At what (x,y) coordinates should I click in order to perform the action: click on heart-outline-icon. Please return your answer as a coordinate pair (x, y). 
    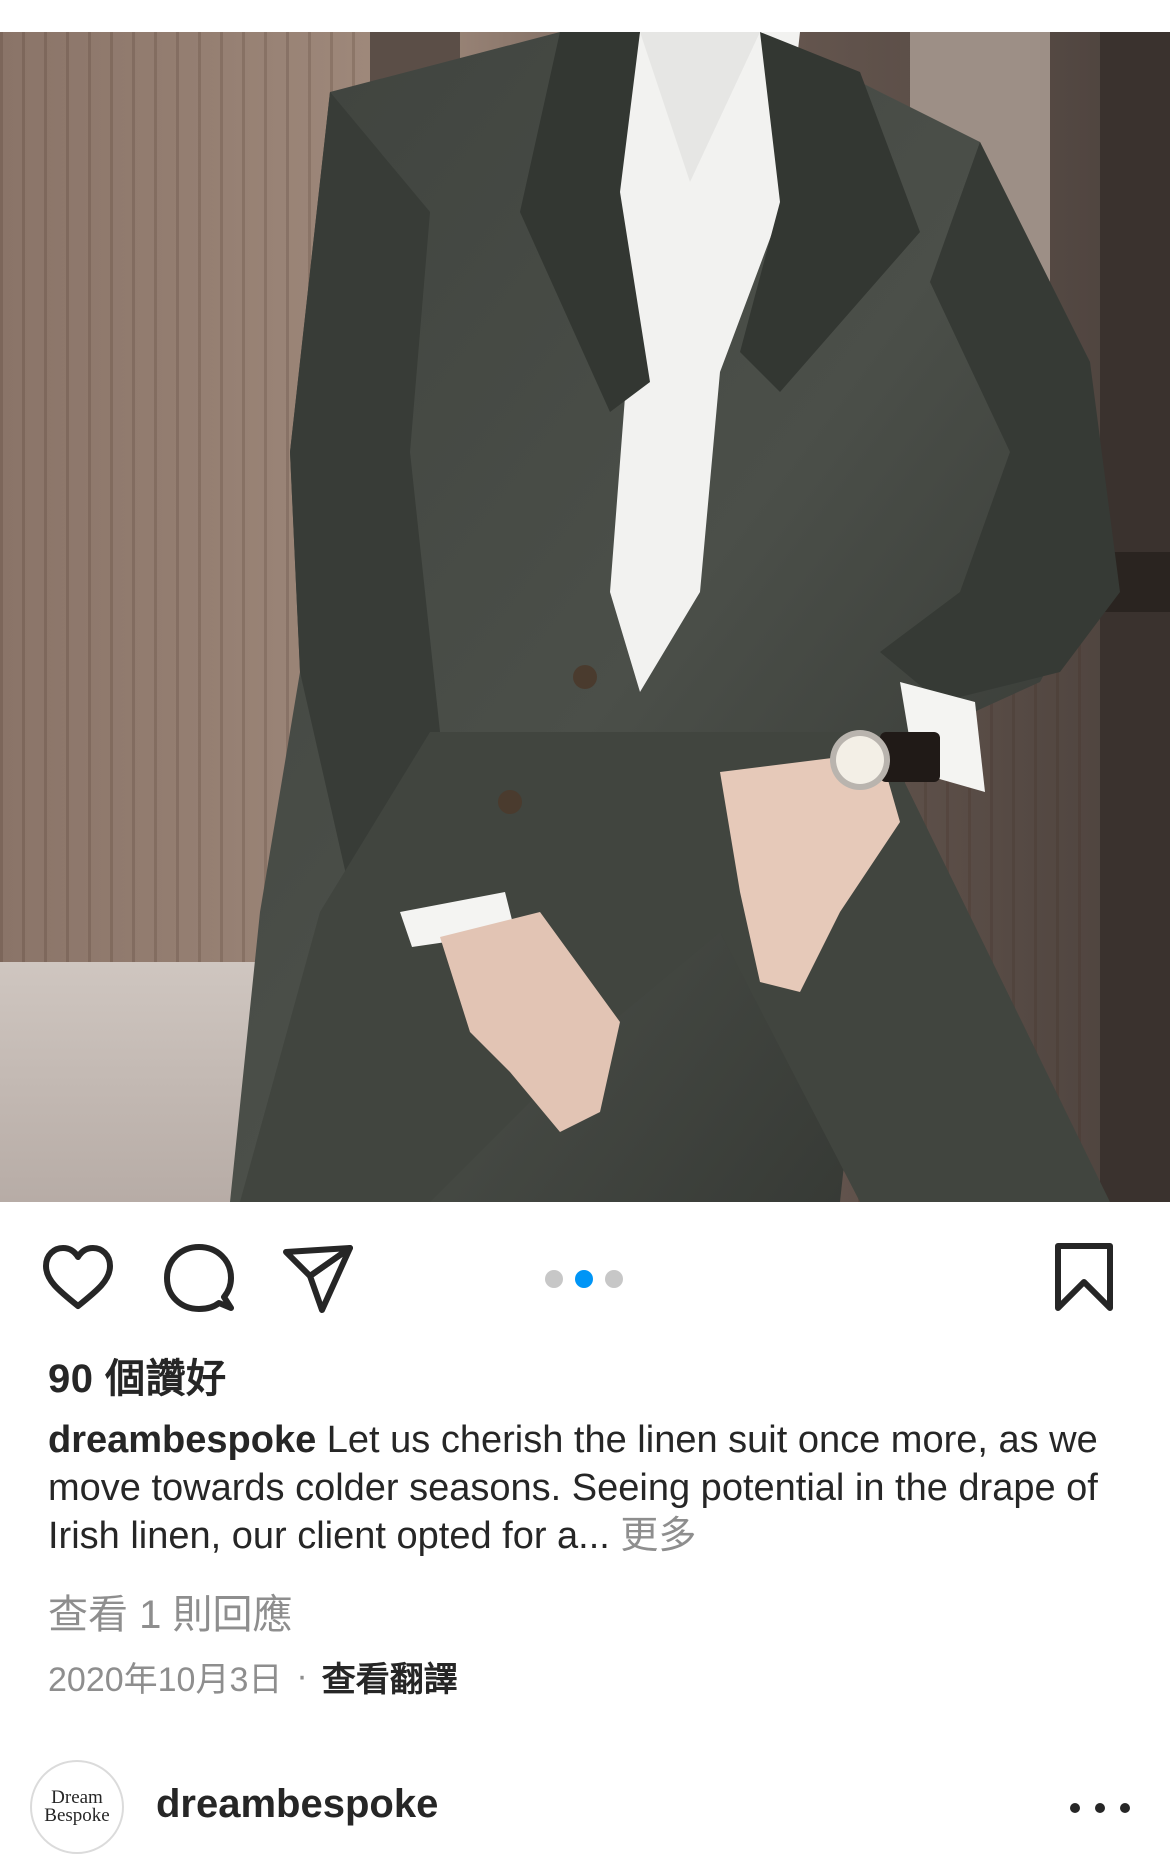
    Looking at the image, I should click on (78, 1278).